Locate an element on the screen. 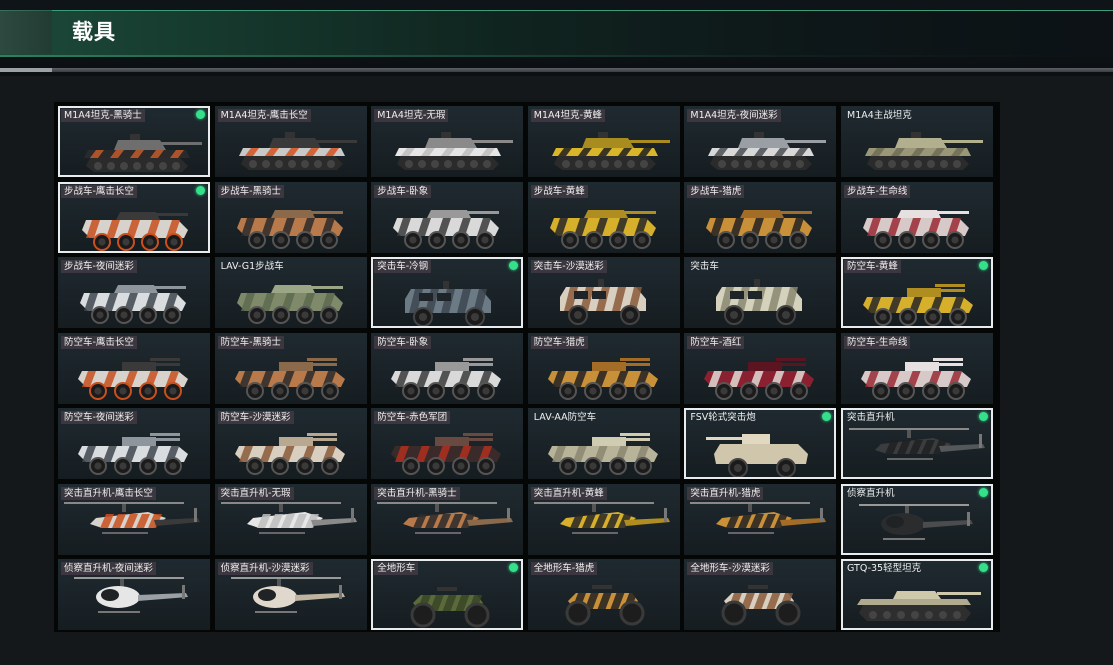 This screenshot has width=1113, height=665. header-left-accent is located at coordinates (26, 32).